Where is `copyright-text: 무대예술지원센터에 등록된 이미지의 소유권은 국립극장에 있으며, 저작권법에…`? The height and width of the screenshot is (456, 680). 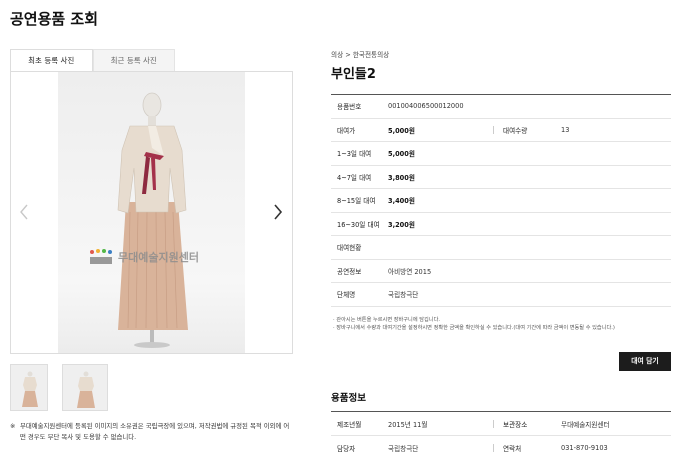
copyright-text: 무대예술지원센터에 등록된 이미지의 소유권은 국립극장에 있으며, 저작권법에… is located at coordinates (155, 431).